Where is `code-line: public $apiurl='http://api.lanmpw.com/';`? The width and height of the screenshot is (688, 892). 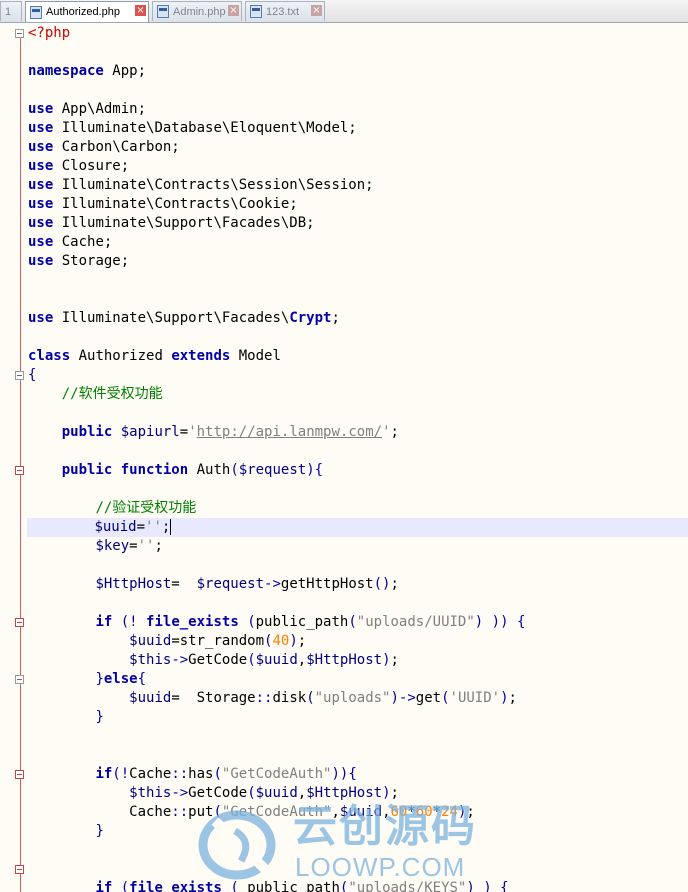
code-line: public $apiurl='http://api.lanmpw.com/'; is located at coordinates (213, 432).